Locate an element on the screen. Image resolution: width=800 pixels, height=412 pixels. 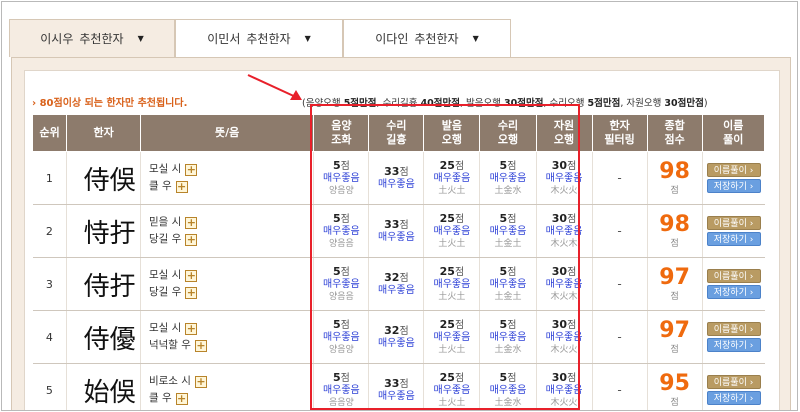
total-cell: 95 점 is located at coordinates (675, 386).